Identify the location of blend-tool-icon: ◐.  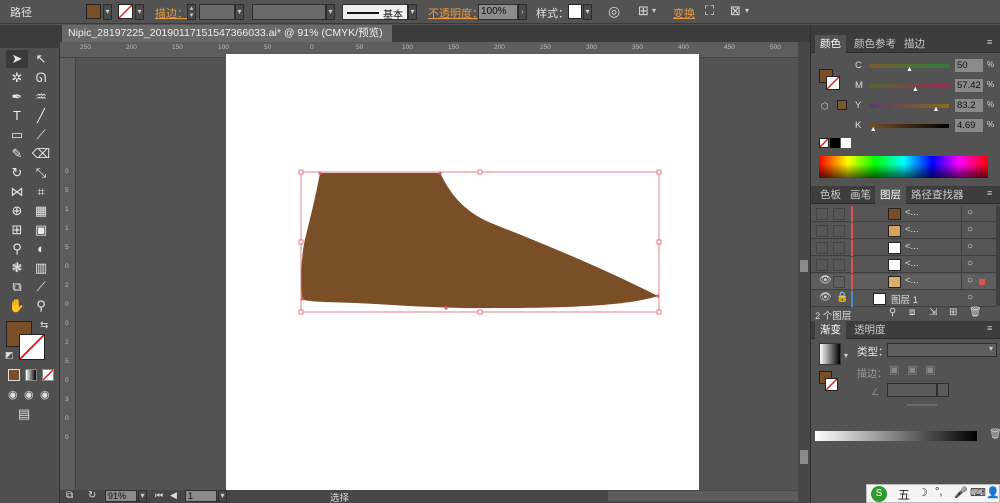
(41, 249).